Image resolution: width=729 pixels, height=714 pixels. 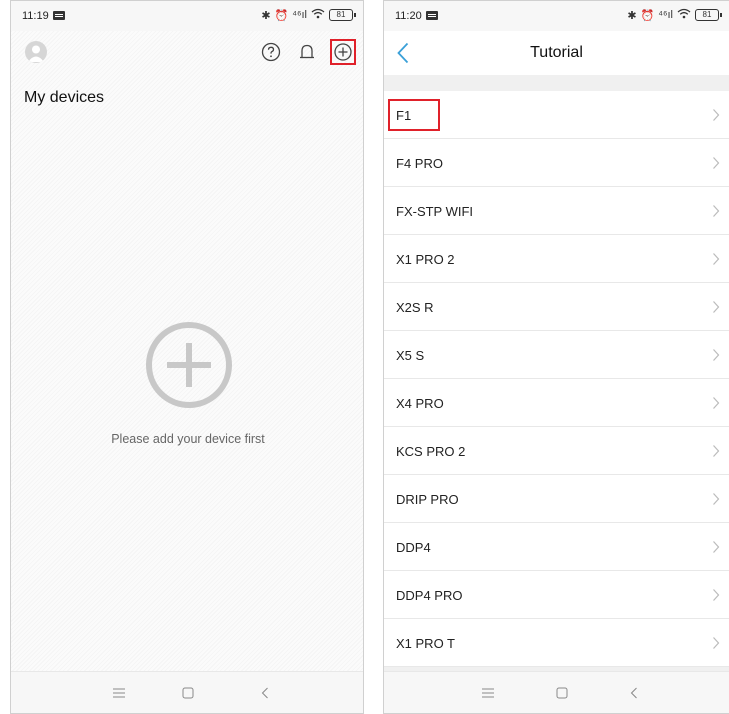 What do you see at coordinates (556, 499) in the screenshot?
I see `device-list-item: DRIP PRO` at bounding box center [556, 499].